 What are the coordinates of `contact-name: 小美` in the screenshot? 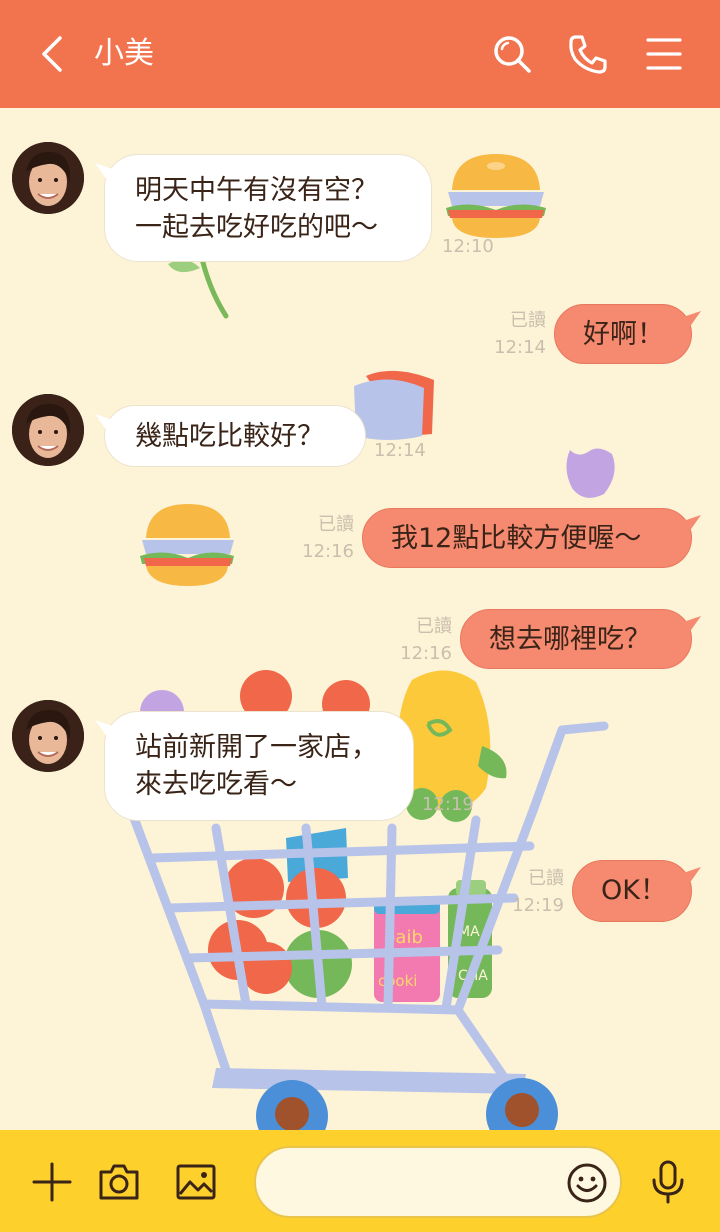 It's located at (124, 53).